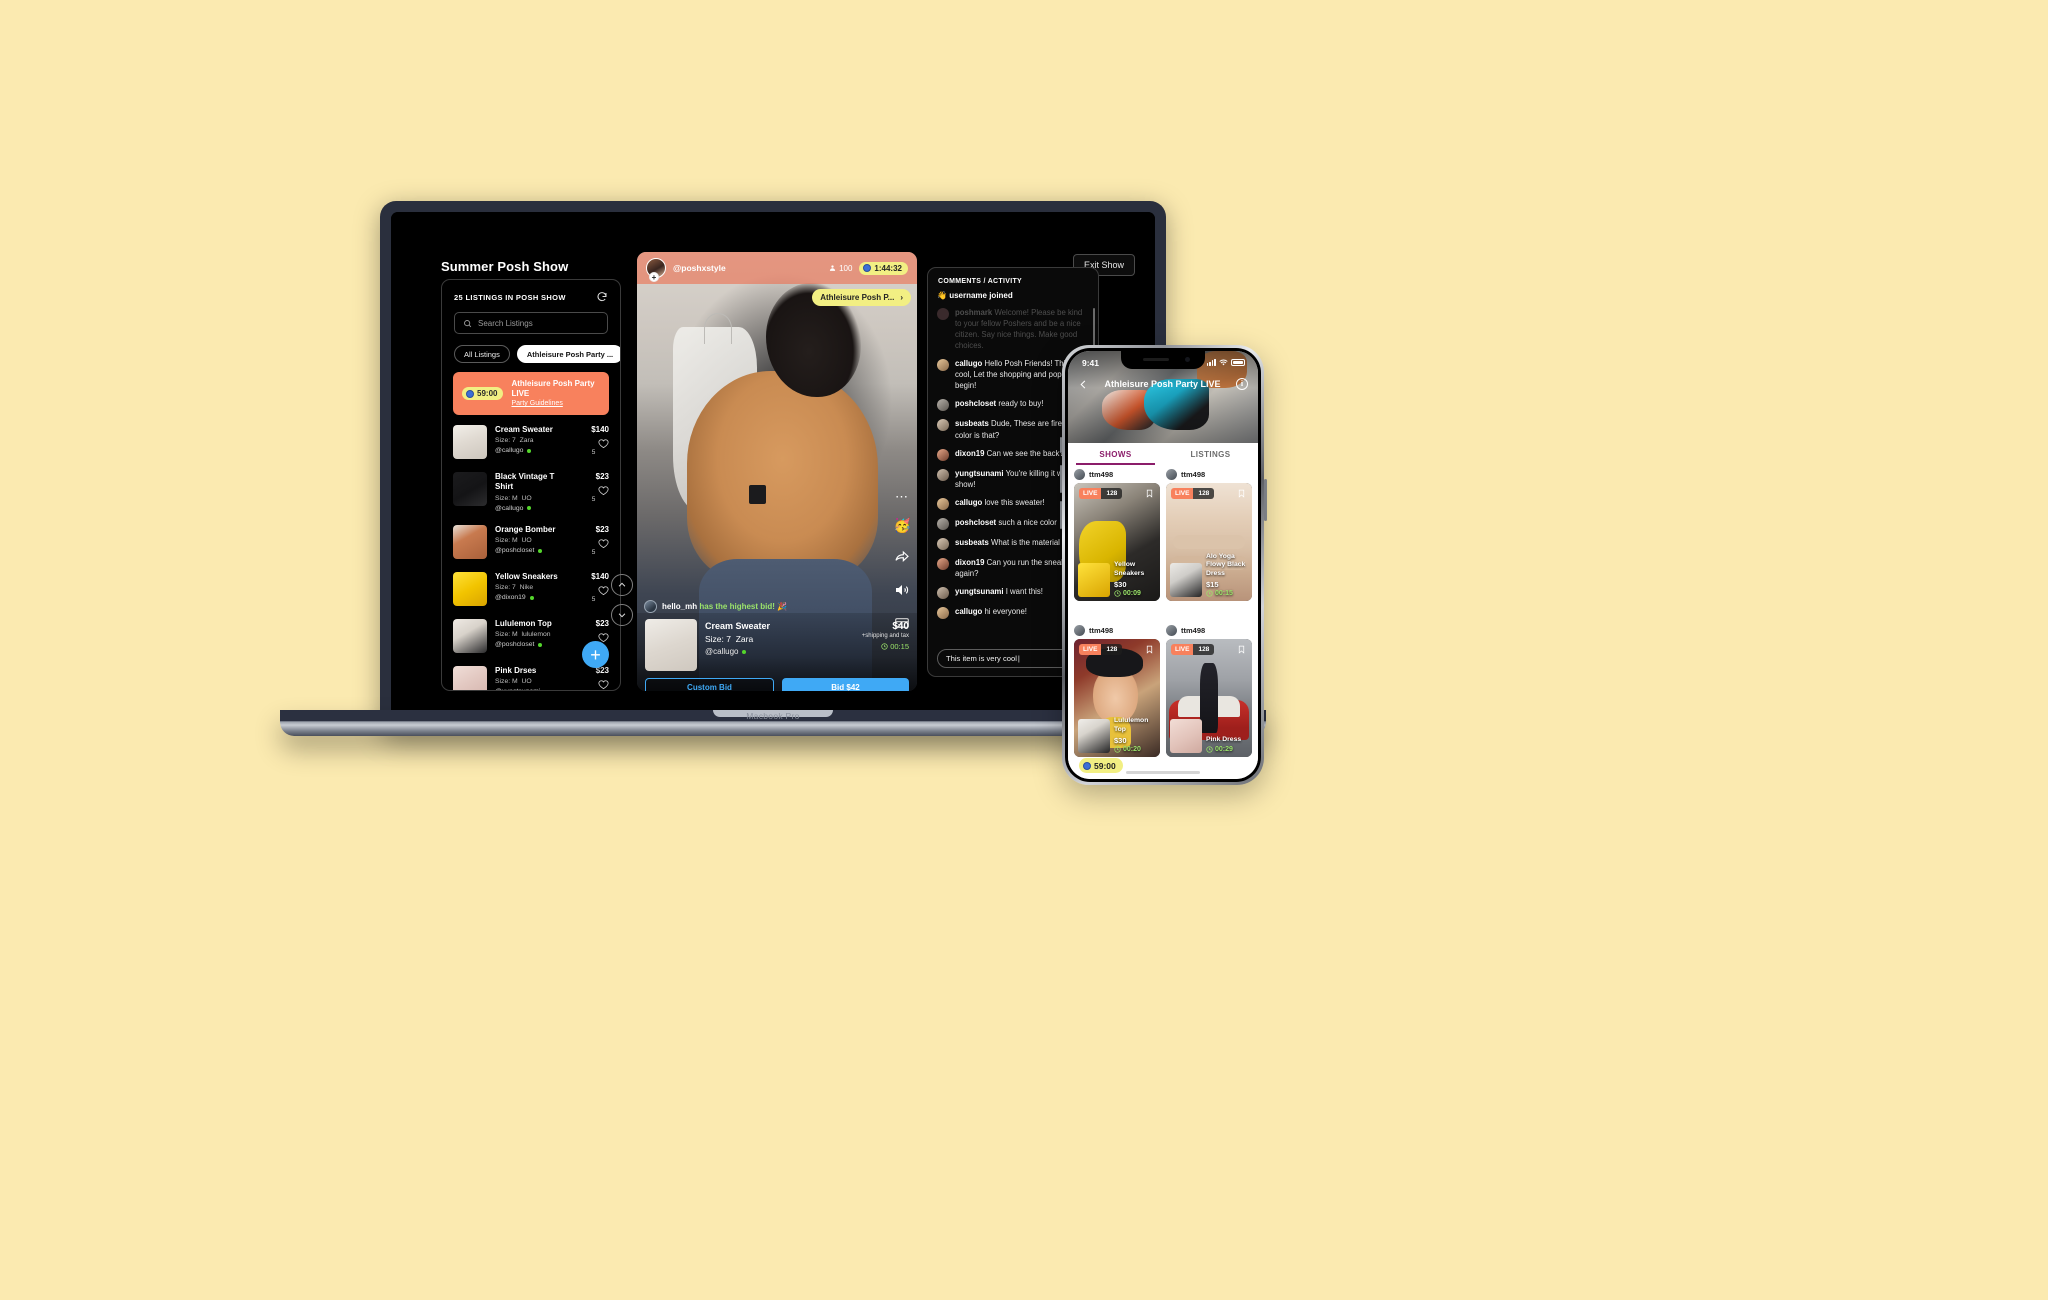 Image resolution: width=2048 pixels, height=1300 pixels. What do you see at coordinates (595, 654) in the screenshot?
I see `add-listing-button: +` at bounding box center [595, 654].